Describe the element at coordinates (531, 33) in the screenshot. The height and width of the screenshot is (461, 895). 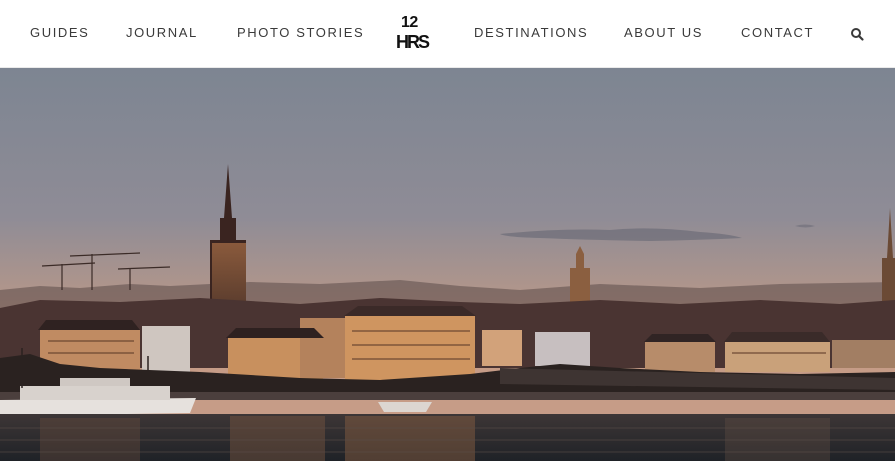
I see `nav-destinations: DESTINATIONS` at that location.